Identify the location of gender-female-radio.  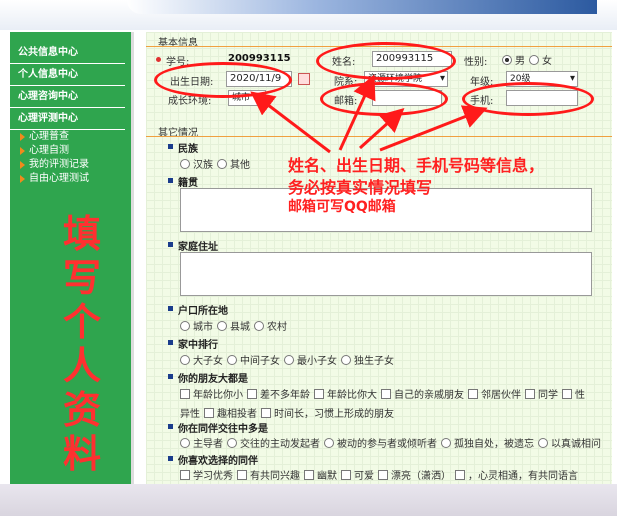
(534, 59).